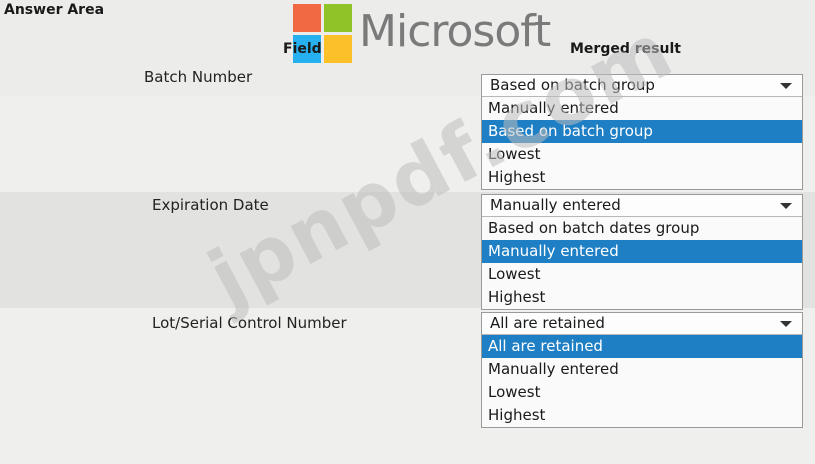 The height and width of the screenshot is (464, 815). What do you see at coordinates (547, 323) in the screenshot?
I see `lot-serial-selected-value: All are retained` at bounding box center [547, 323].